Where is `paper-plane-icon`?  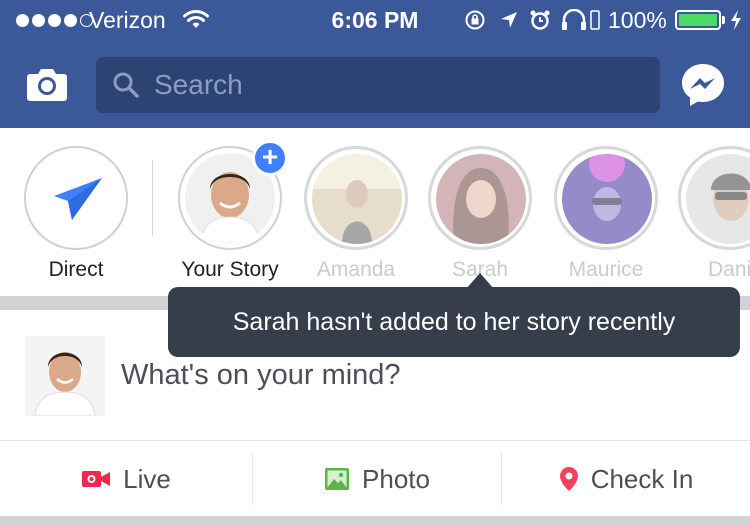 paper-plane-icon is located at coordinates (78, 199).